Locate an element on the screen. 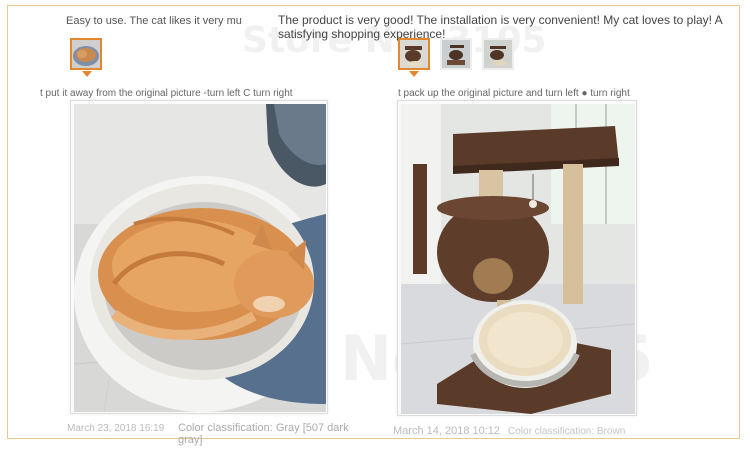  review-text-left: Easy to use. The cat likes it very muc is located at coordinates (154, 21).